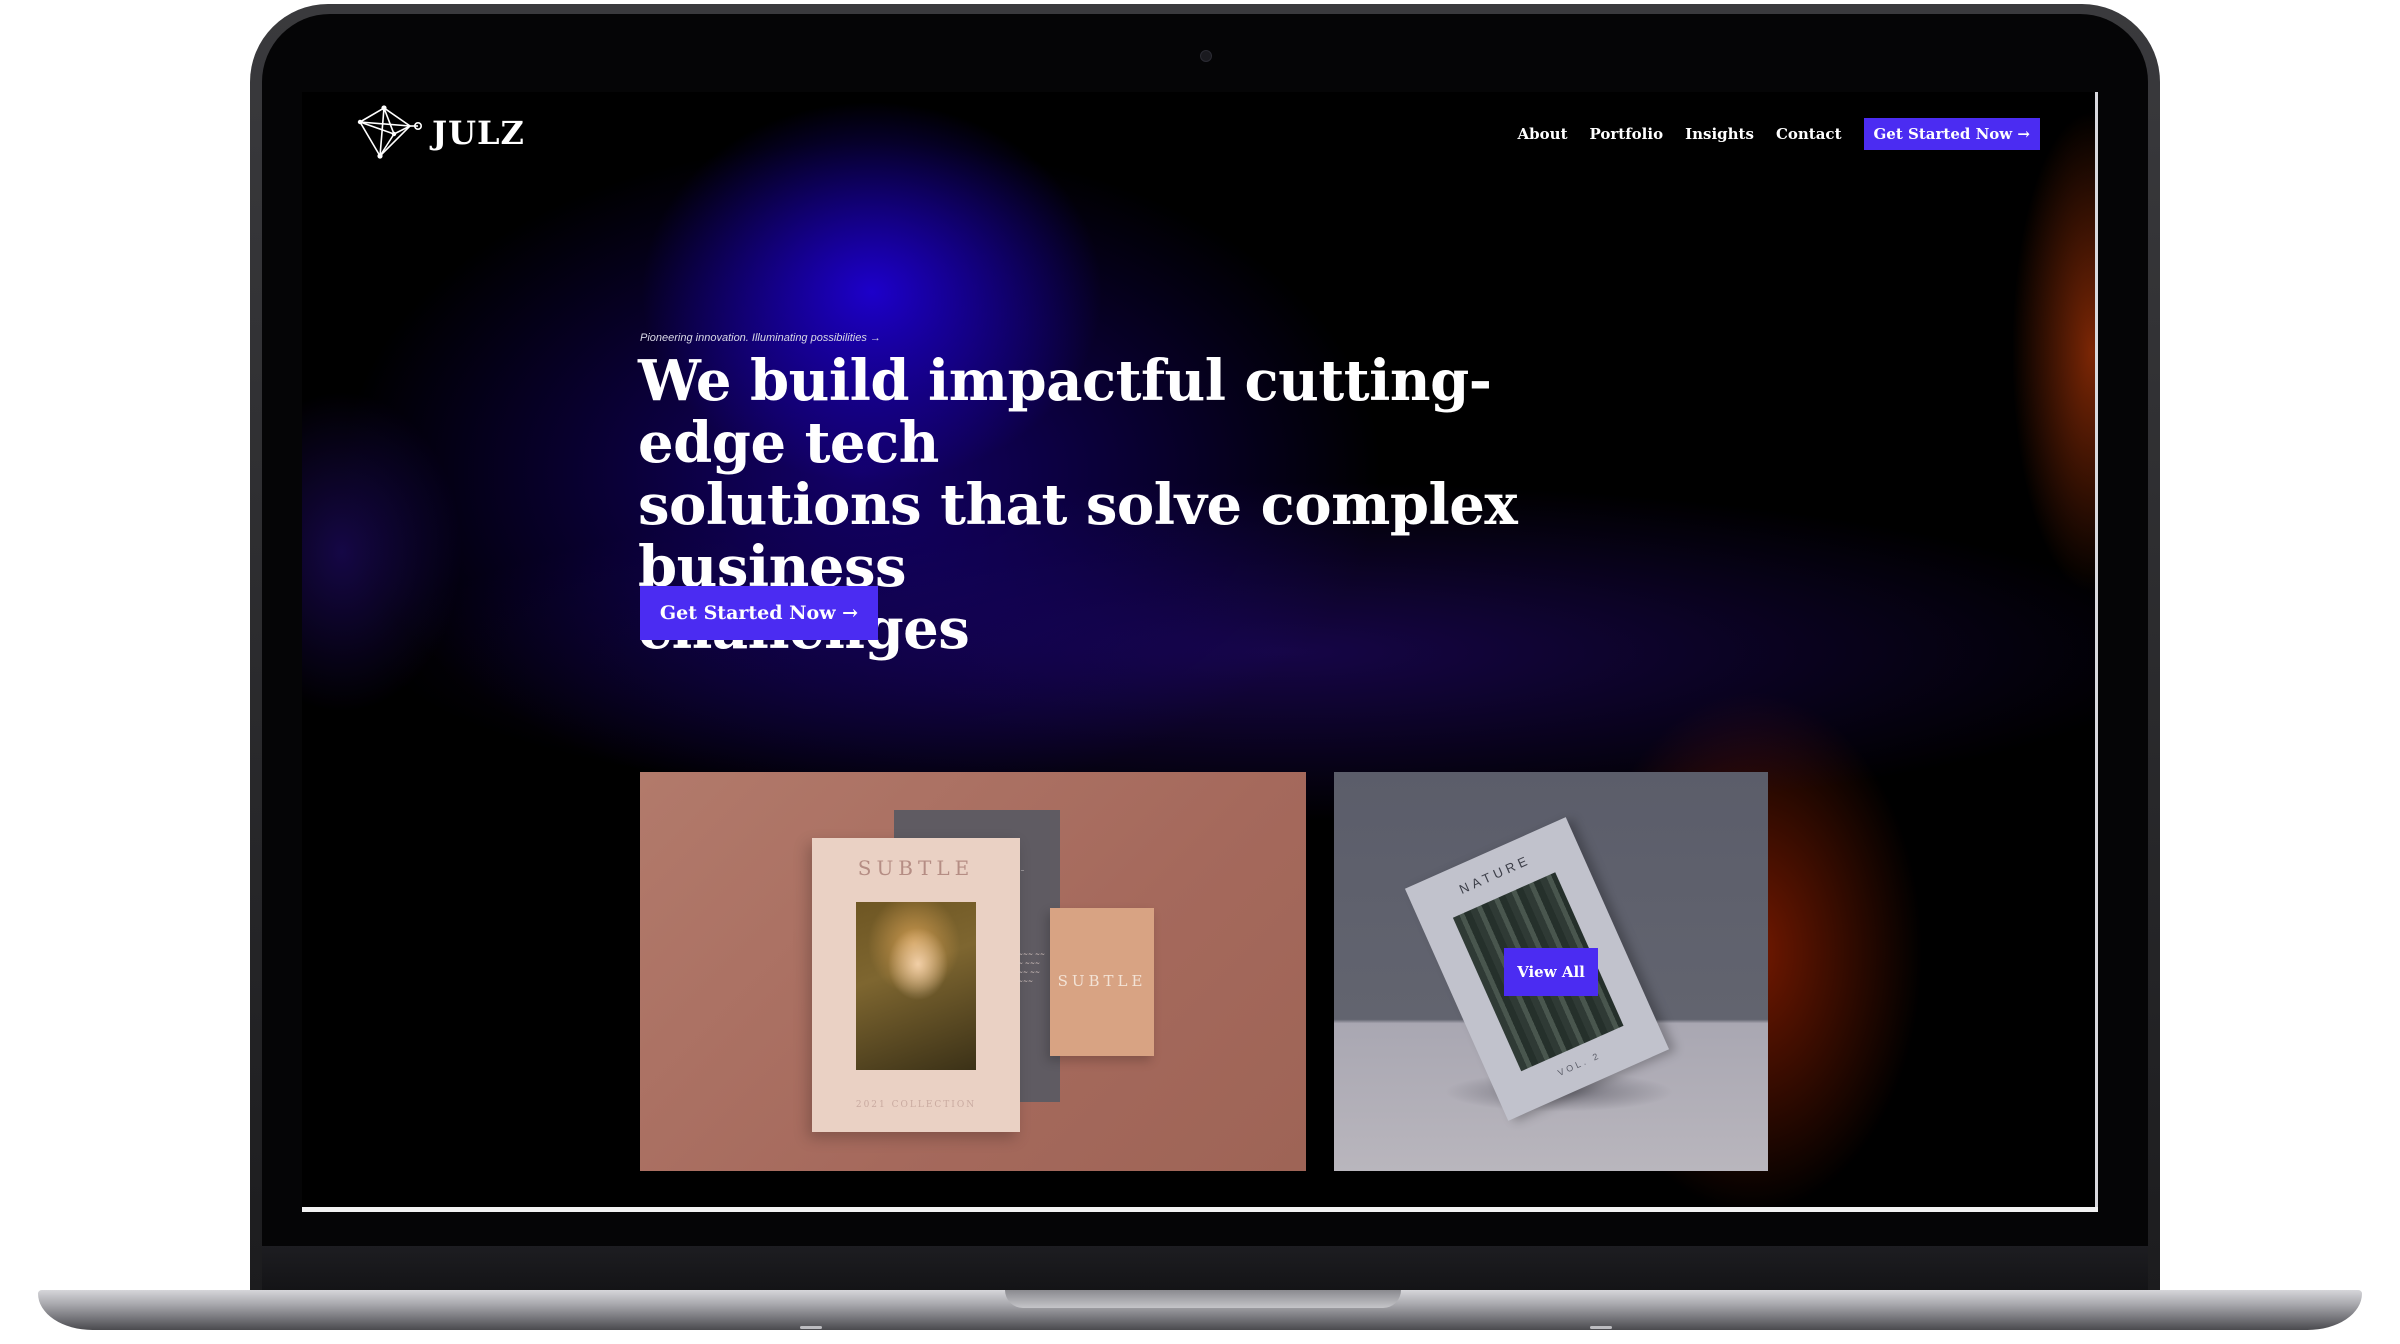  What do you see at coordinates (478, 133) in the screenshot?
I see `brand-name: JULZ` at bounding box center [478, 133].